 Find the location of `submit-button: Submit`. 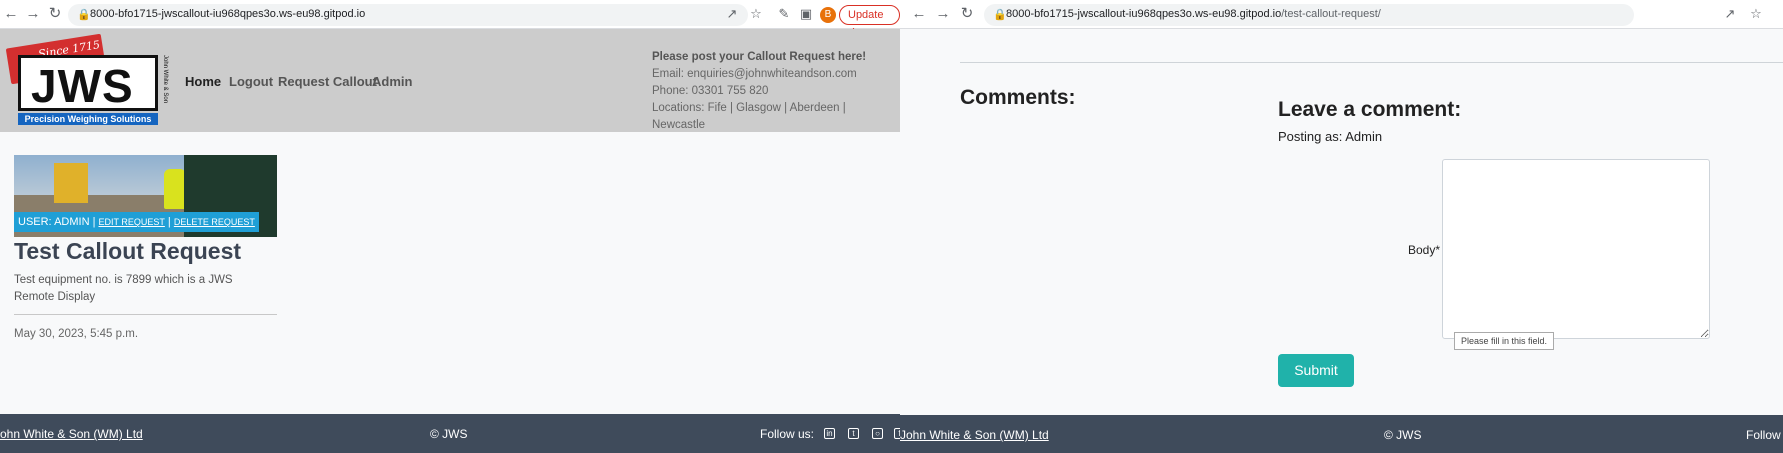

submit-button: Submit is located at coordinates (1316, 370).